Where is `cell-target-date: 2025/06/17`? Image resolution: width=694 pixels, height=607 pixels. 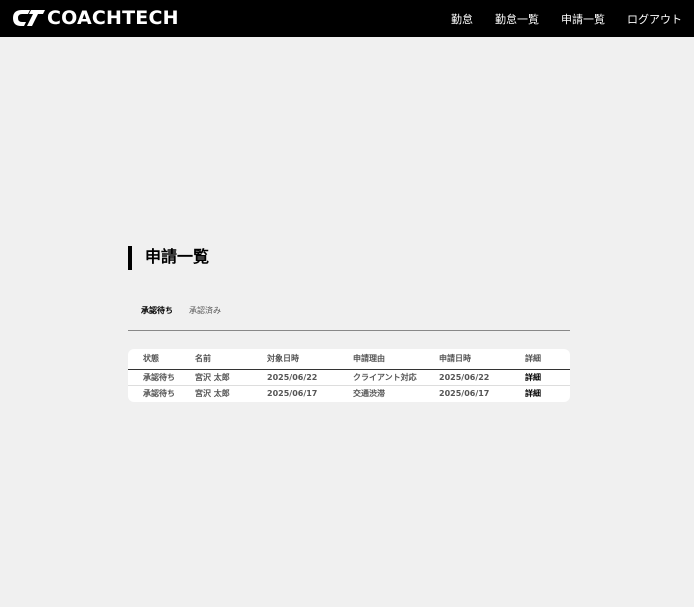
cell-target-date: 2025/06/17 is located at coordinates (310, 392).